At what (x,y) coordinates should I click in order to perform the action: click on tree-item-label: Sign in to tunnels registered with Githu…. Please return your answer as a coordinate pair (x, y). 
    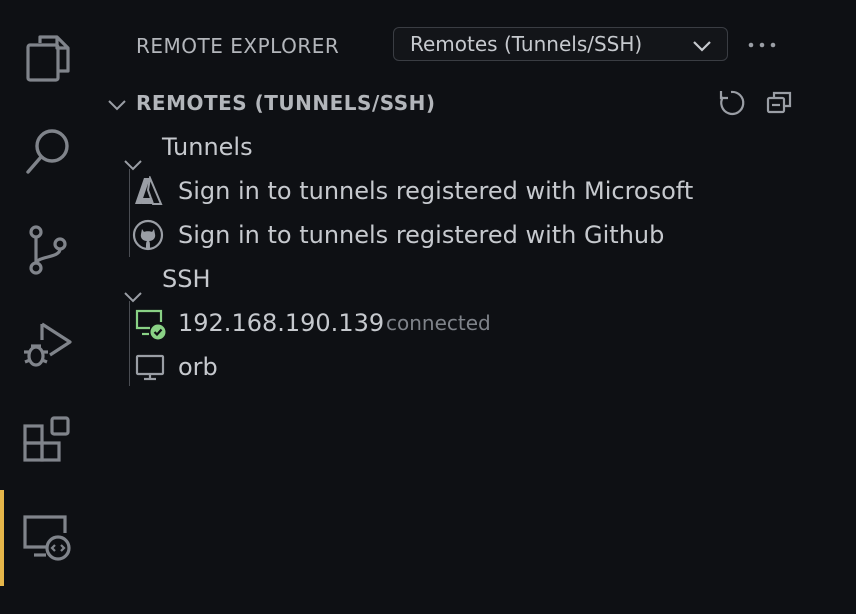
    Looking at the image, I should click on (421, 235).